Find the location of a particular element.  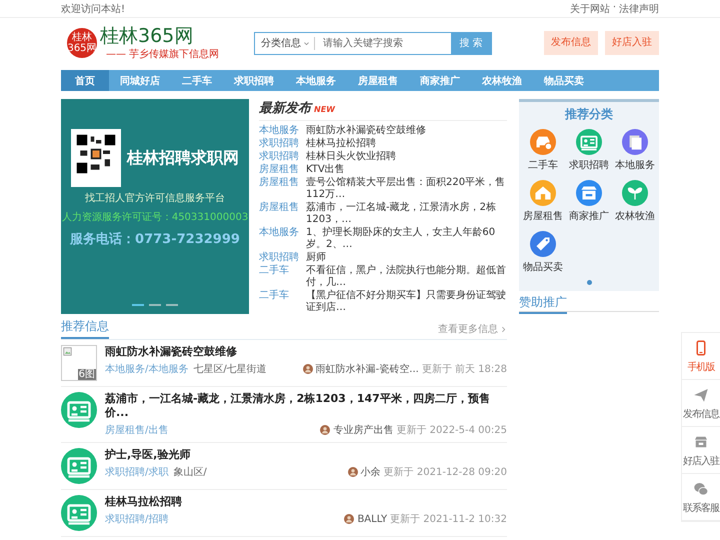

side-tool-button: 好店入驻 is located at coordinates (701, 450).